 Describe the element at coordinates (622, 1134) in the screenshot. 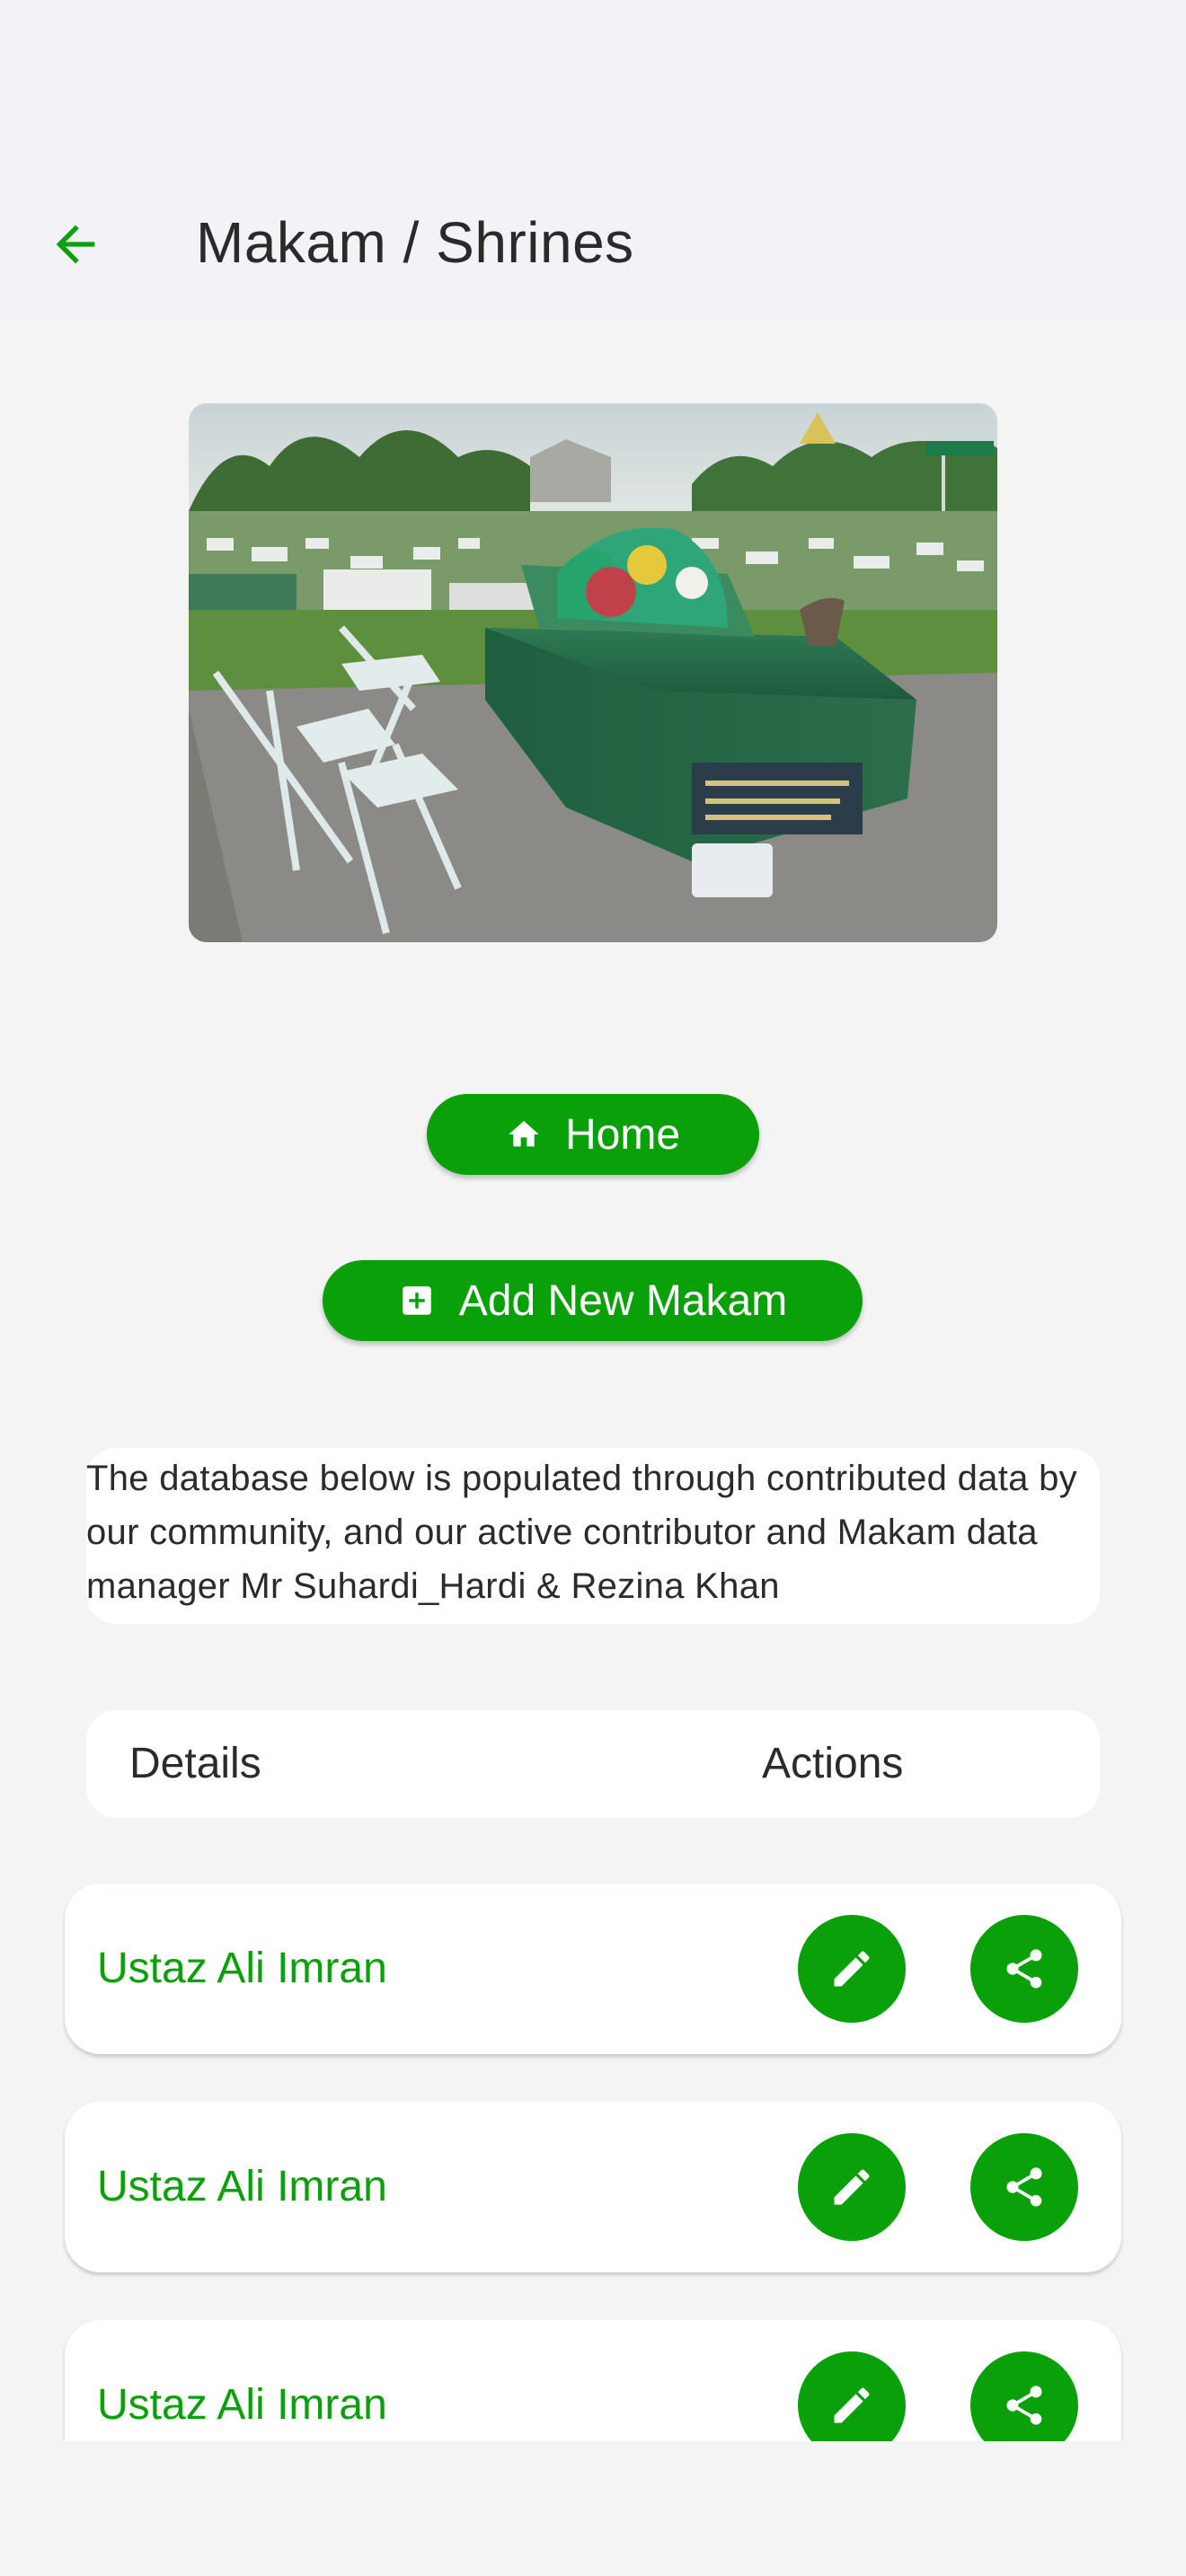

I see `home-button-label: Home` at that location.